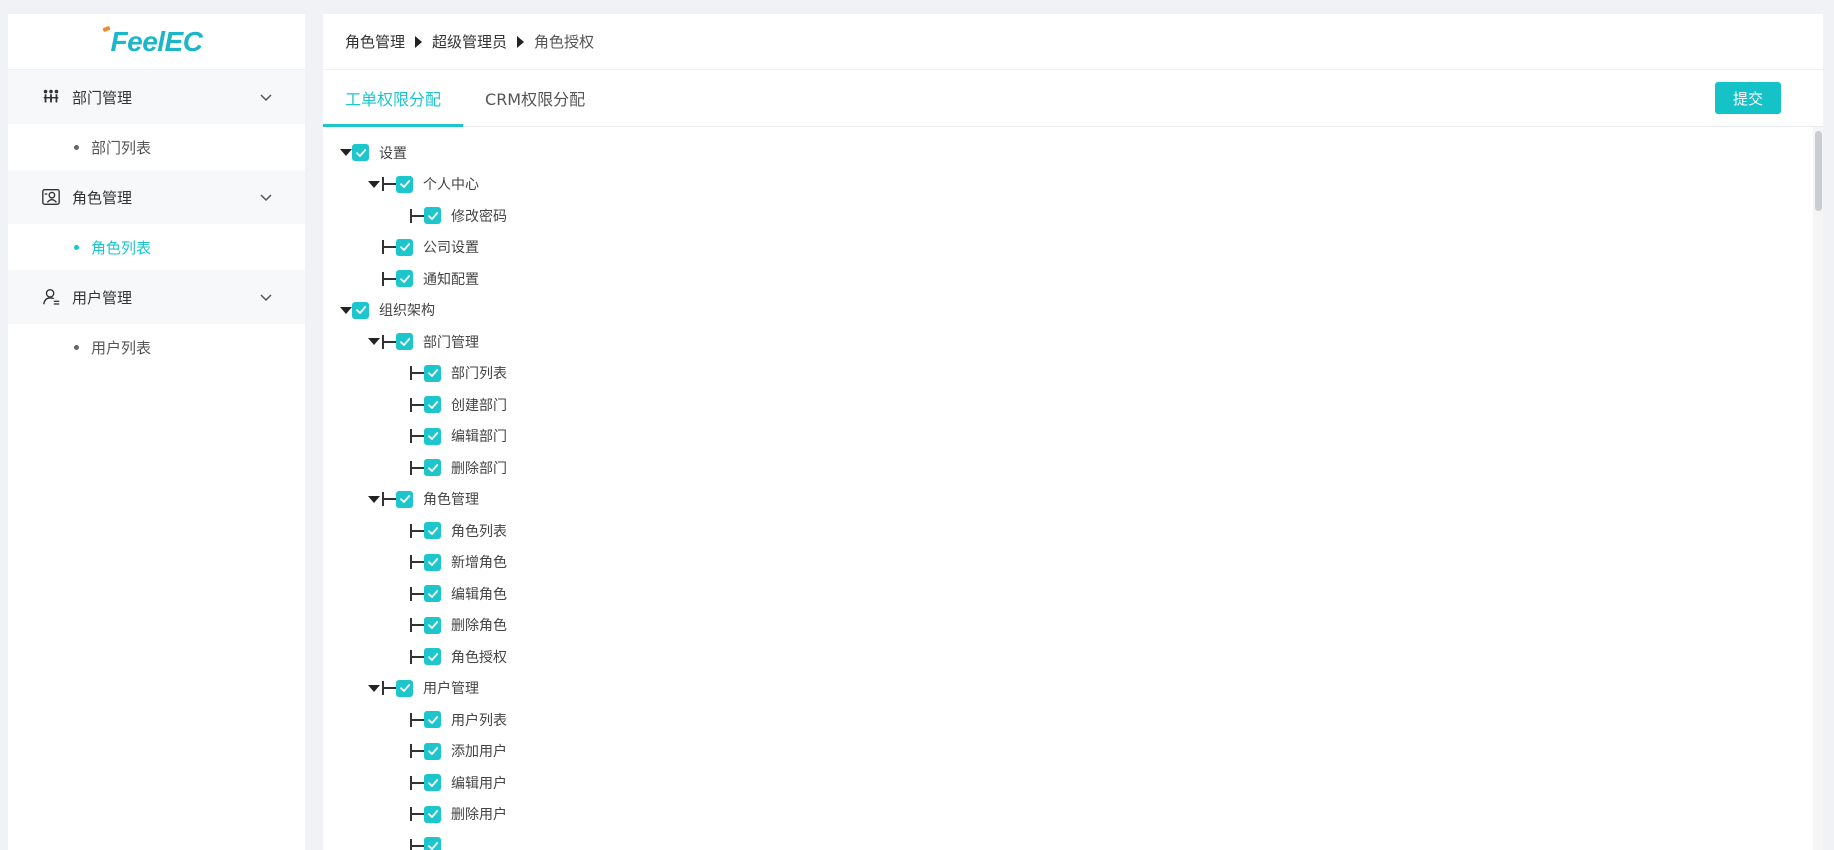 This screenshot has width=1834, height=850. Describe the element at coordinates (1073, 783) in the screenshot. I see `tree-node: 编辑用户` at that location.